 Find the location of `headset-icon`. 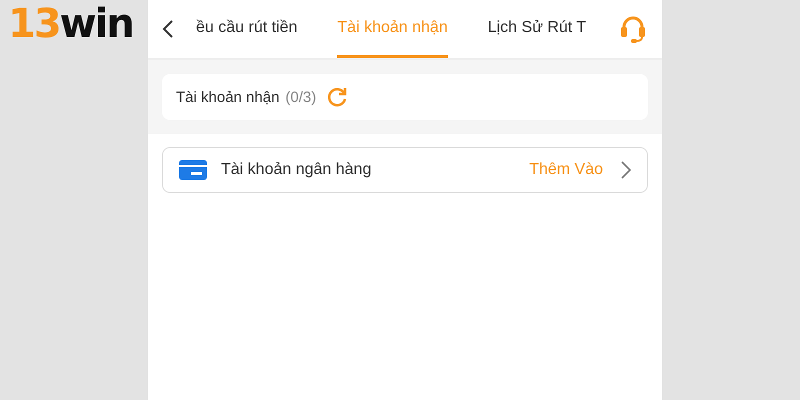

headset-icon is located at coordinates (633, 29).